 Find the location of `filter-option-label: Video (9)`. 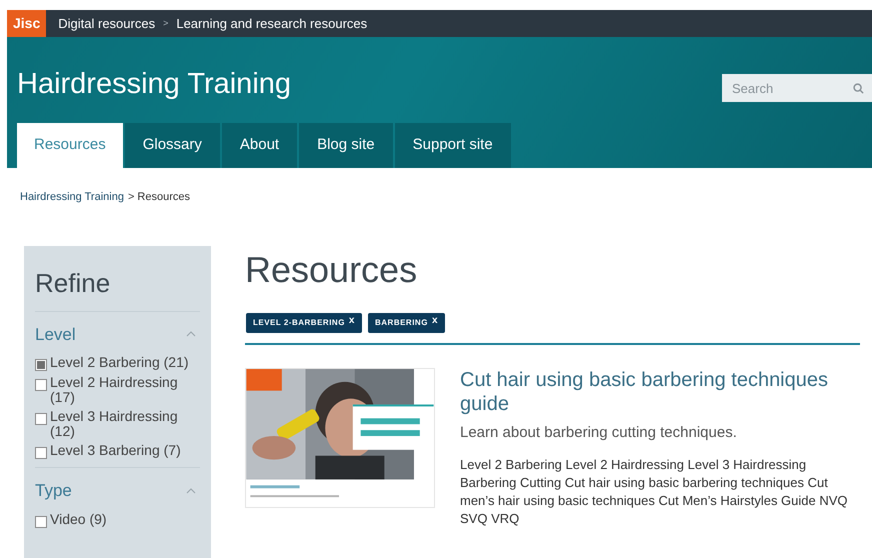

filter-option-label: Video (9) is located at coordinates (120, 519).